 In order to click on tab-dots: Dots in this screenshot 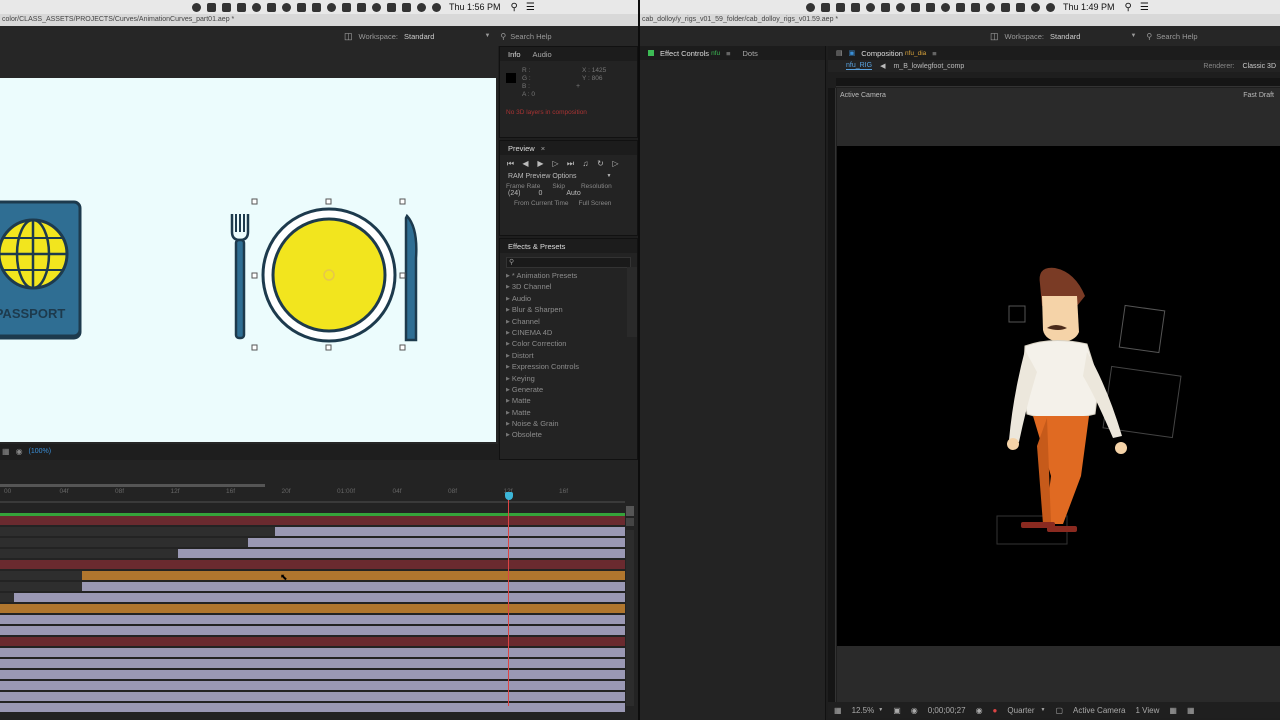, I will do `click(750, 53)`.